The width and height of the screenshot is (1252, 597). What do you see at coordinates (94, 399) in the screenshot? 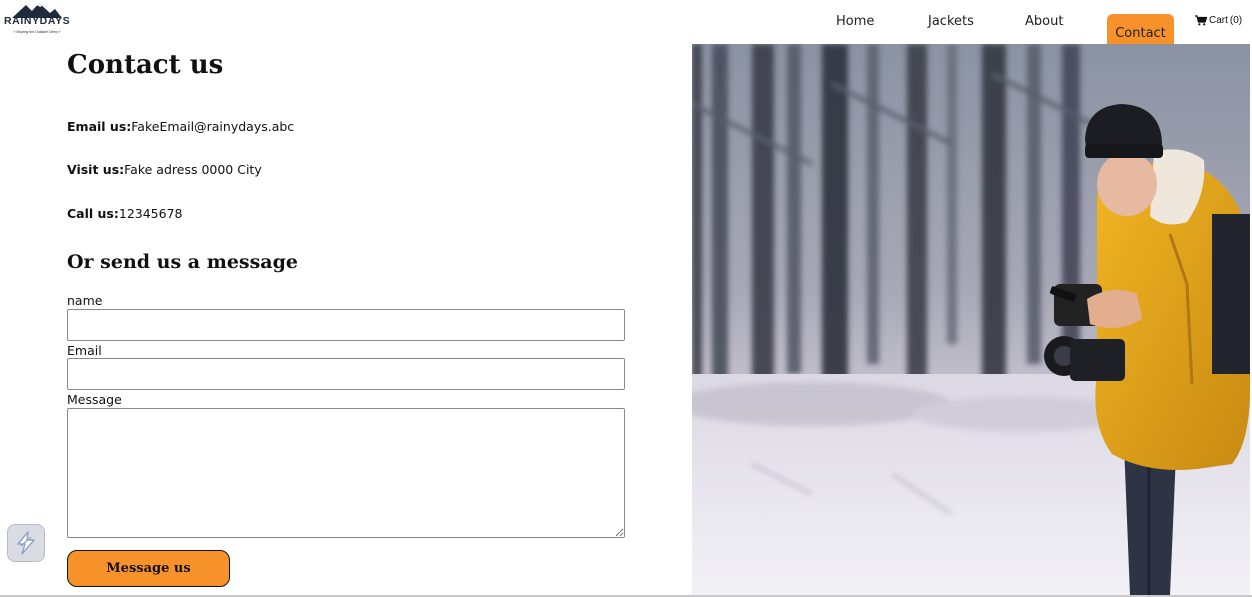
I see `message-label: Message` at bounding box center [94, 399].